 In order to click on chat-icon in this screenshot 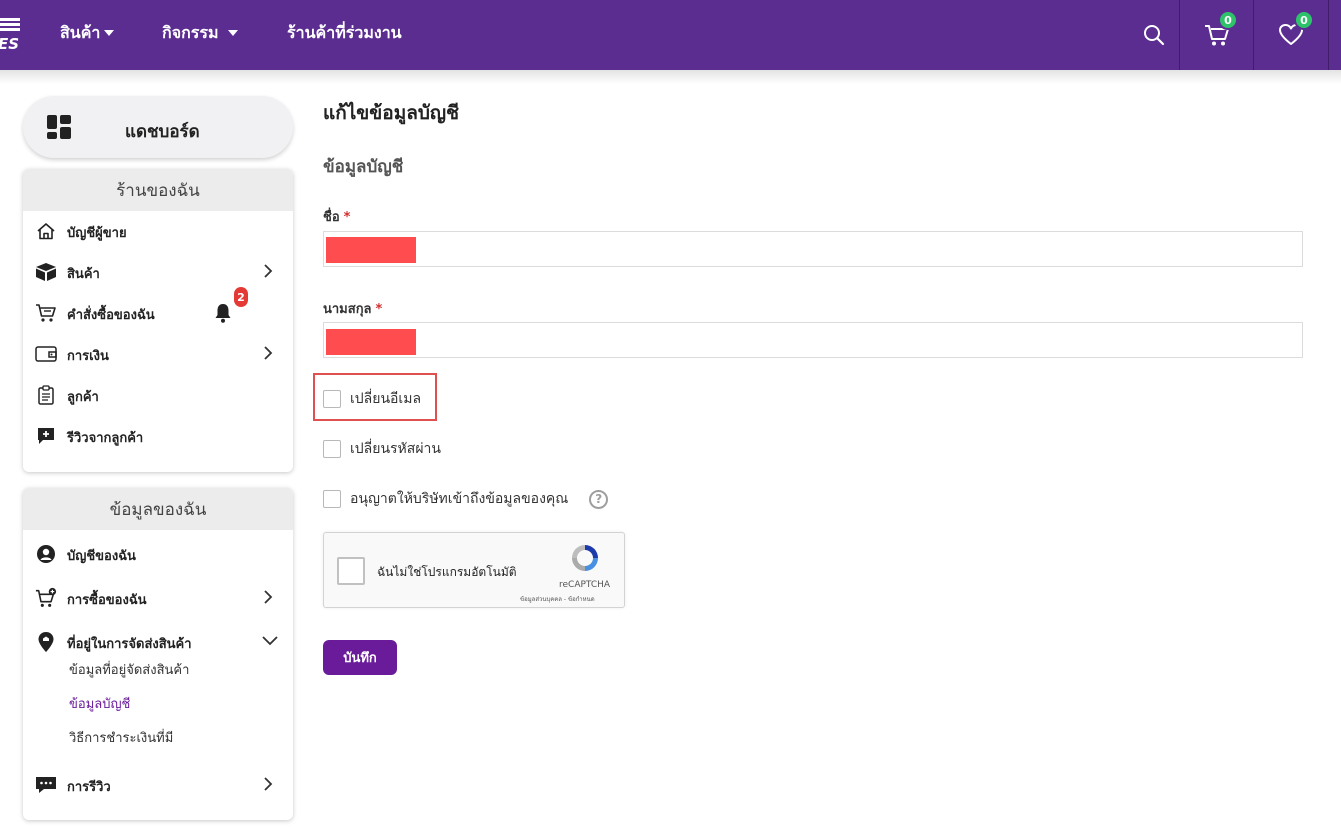, I will do `click(46, 785)`.